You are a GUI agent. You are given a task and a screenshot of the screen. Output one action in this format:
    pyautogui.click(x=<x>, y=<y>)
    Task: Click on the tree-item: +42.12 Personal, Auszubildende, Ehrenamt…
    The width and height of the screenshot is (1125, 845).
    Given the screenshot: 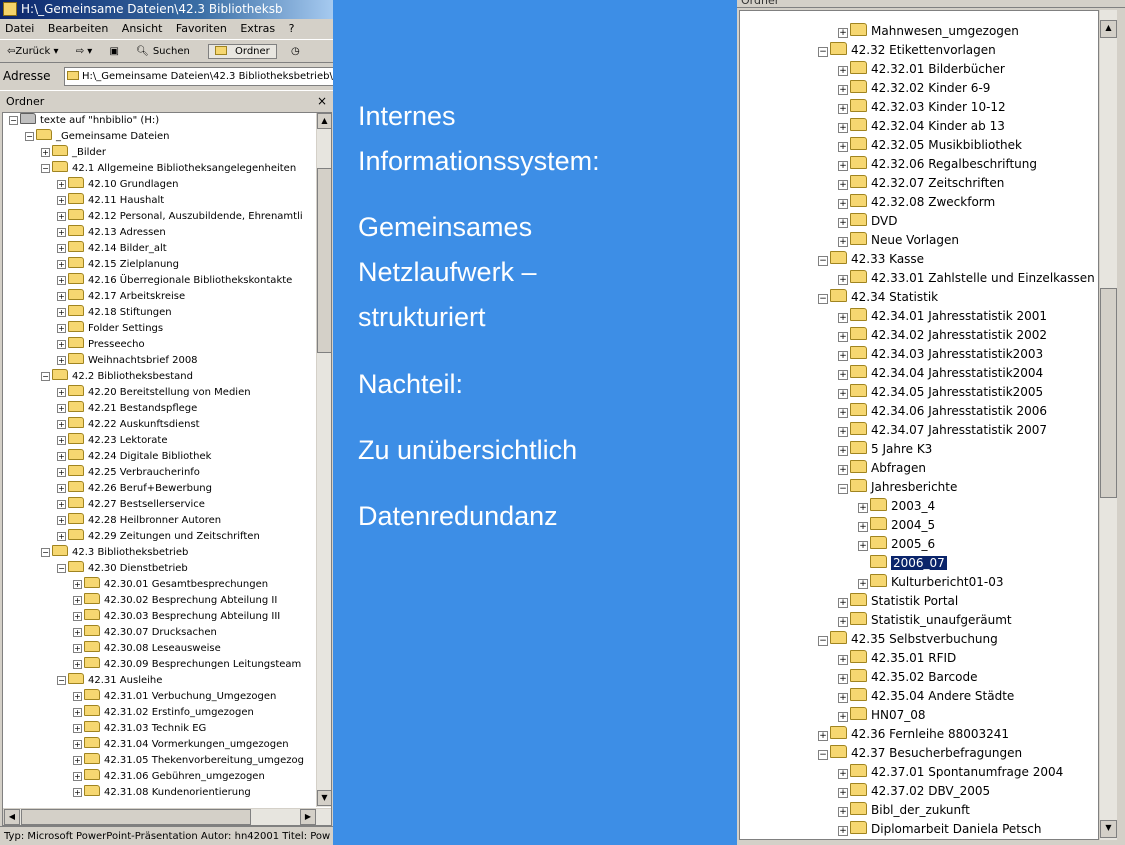 What is the action you would take?
    pyautogui.click(x=180, y=217)
    